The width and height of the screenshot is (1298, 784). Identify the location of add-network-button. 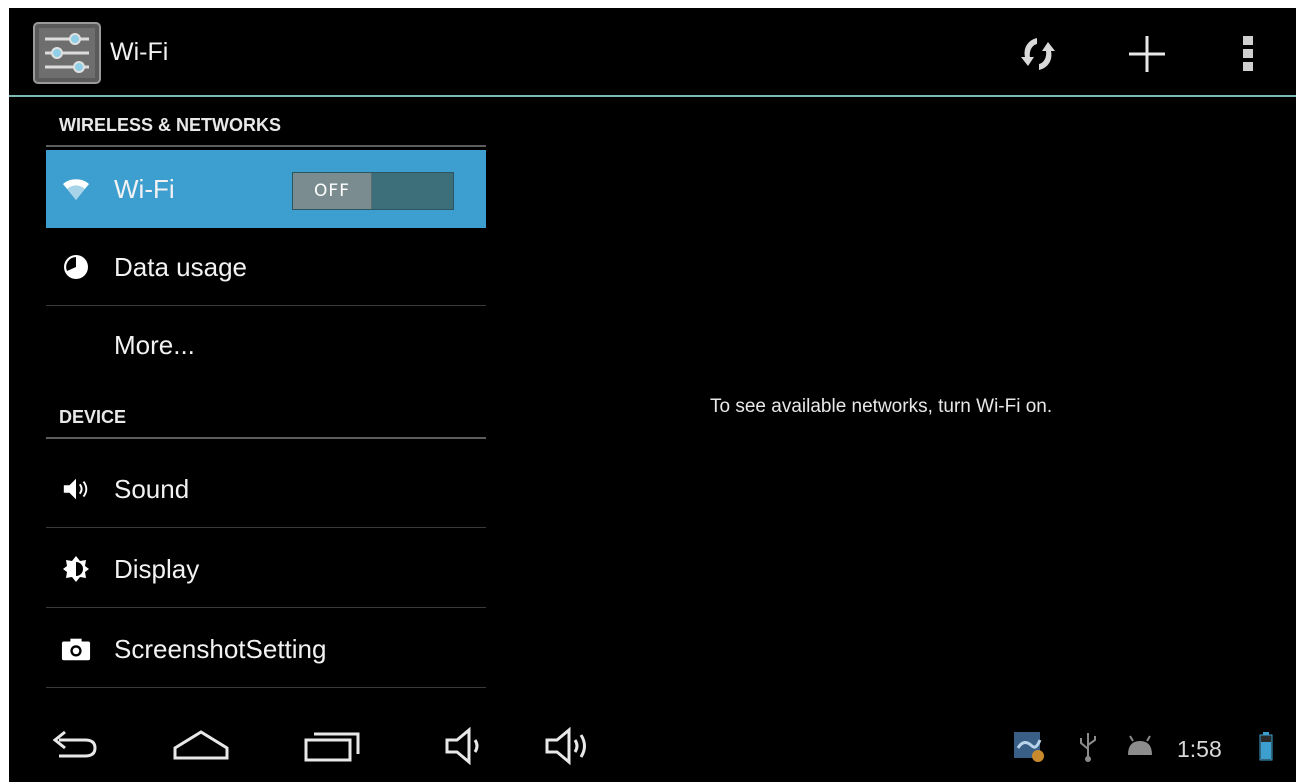
(1147, 54).